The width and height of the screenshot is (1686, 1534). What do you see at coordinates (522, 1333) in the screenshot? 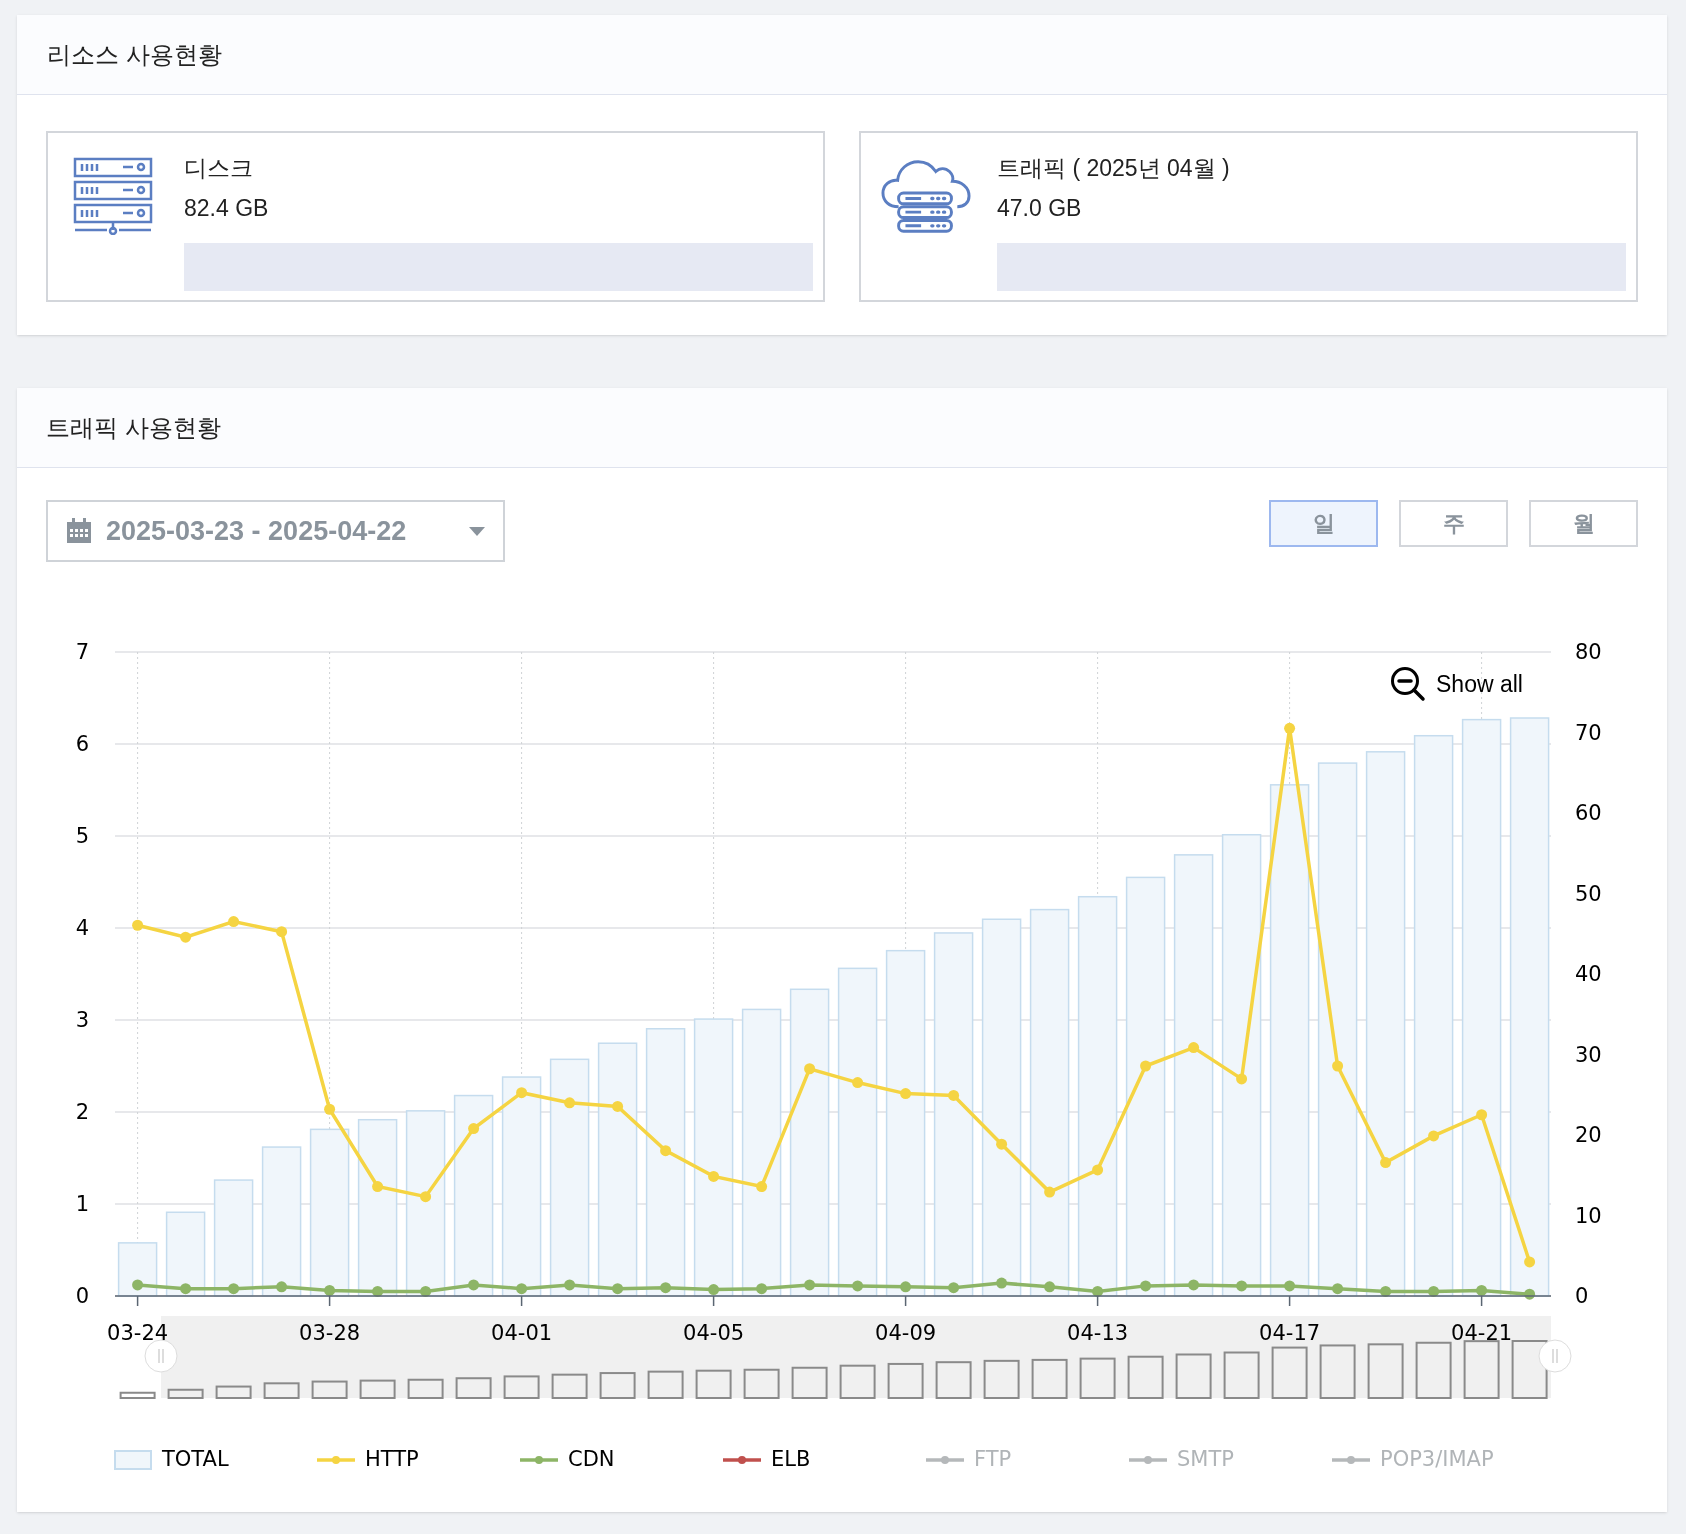
I see `x-axis-label: 04-01` at bounding box center [522, 1333].